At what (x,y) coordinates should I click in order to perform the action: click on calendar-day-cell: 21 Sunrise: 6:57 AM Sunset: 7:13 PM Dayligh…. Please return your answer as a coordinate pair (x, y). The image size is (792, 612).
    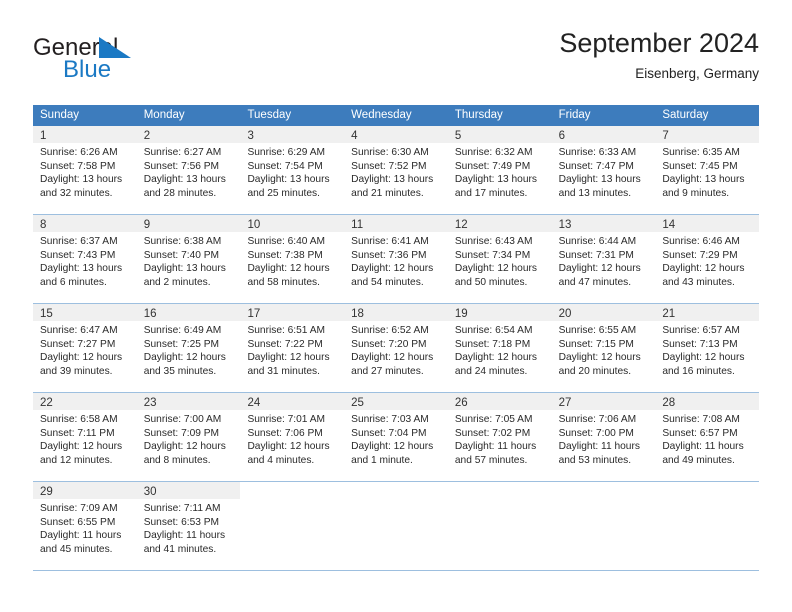
    Looking at the image, I should click on (707, 348).